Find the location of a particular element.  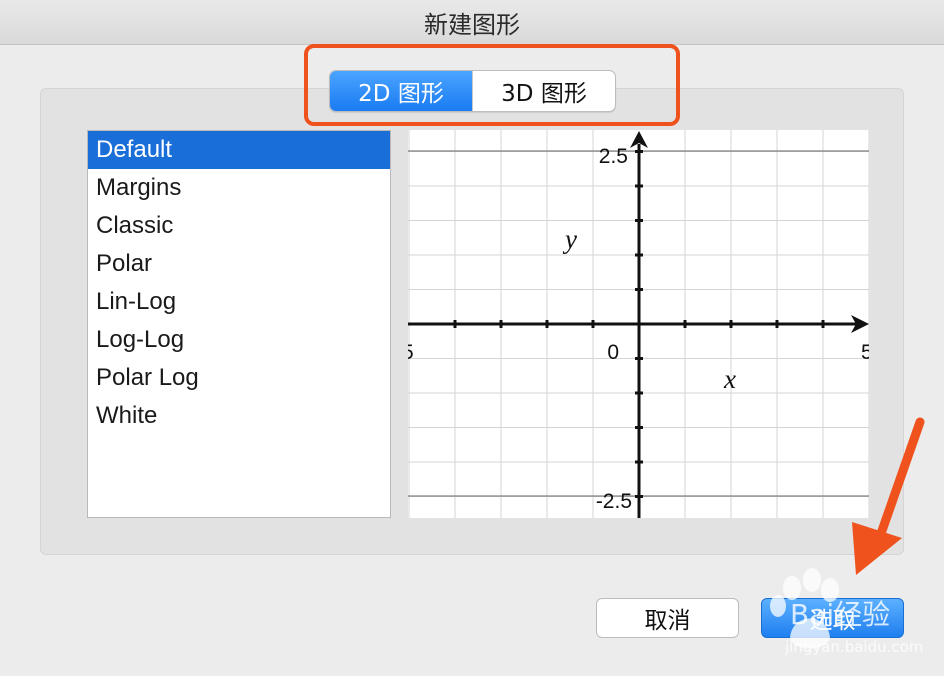

style-item-default: Default is located at coordinates (239, 150).